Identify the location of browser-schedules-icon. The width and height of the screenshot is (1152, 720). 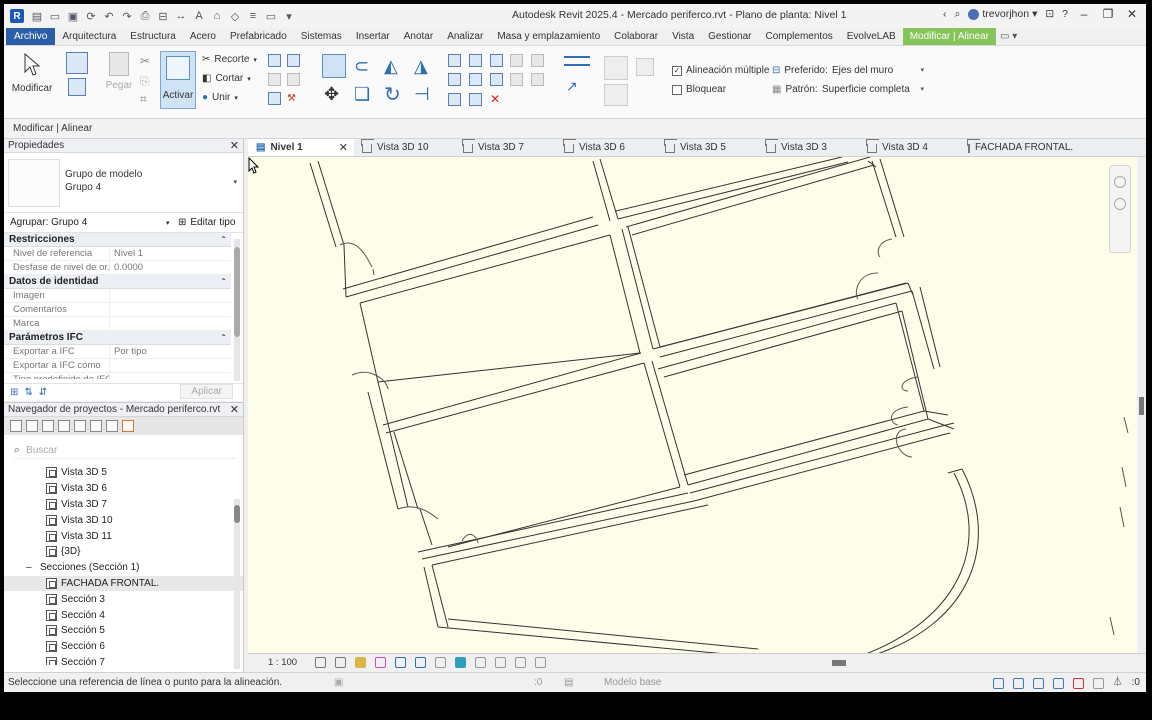
(64, 426).